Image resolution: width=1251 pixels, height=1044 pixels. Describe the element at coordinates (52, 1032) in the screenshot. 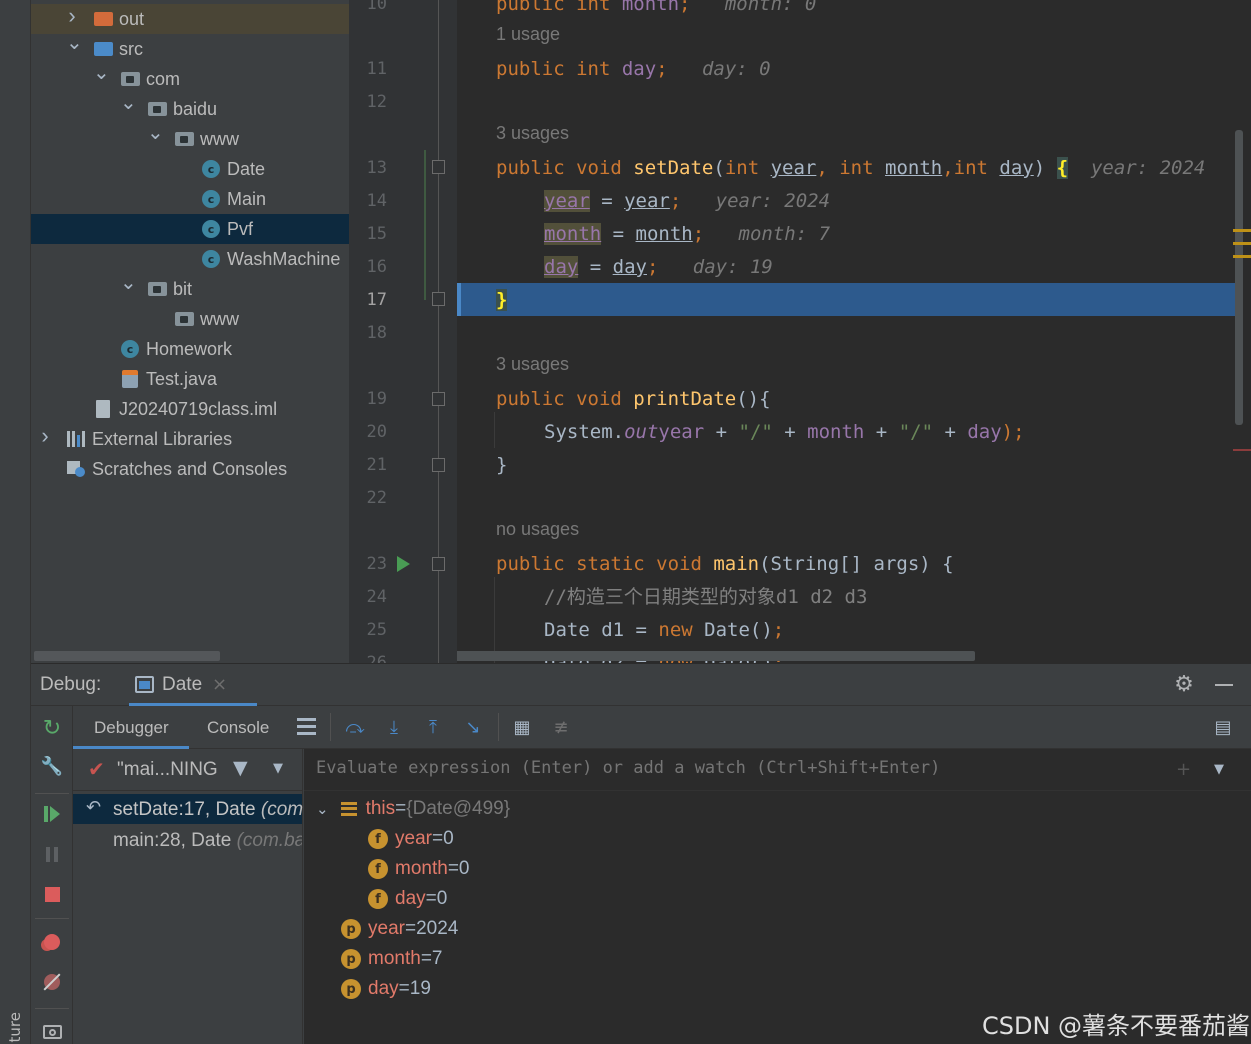

I see `camera-icon` at that location.